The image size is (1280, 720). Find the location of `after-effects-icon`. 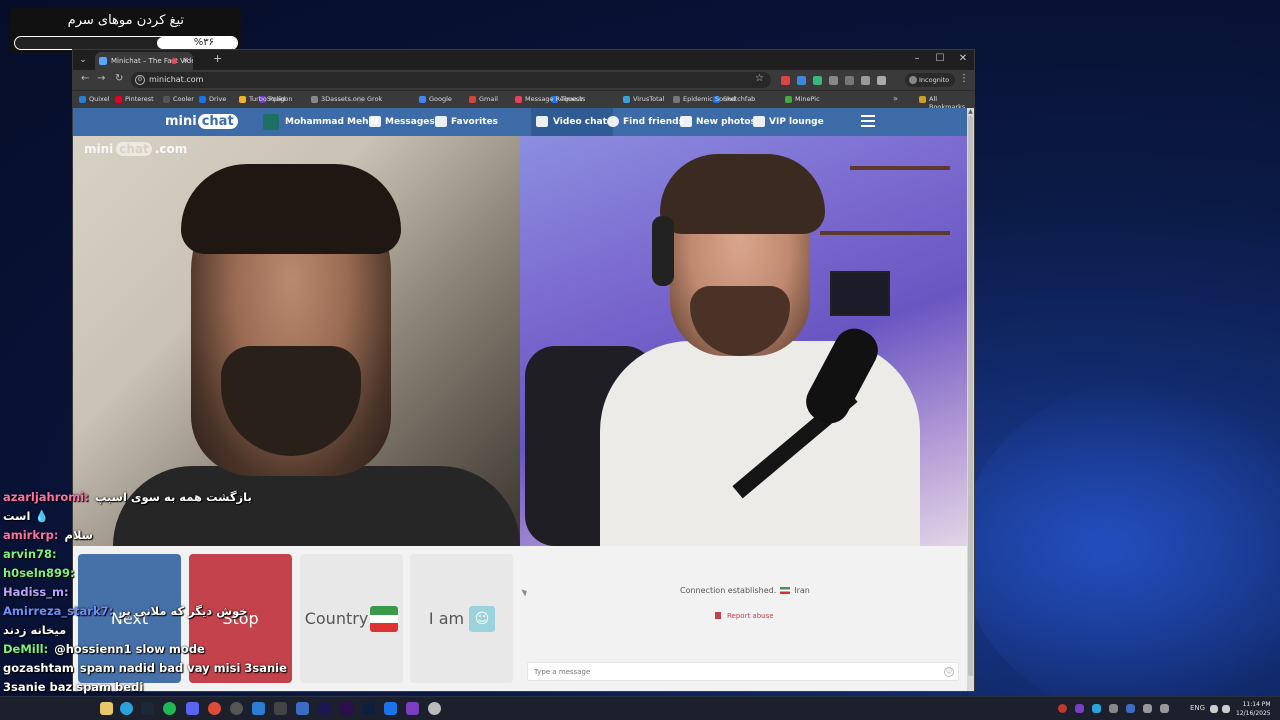

after-effects-icon is located at coordinates (324, 708).